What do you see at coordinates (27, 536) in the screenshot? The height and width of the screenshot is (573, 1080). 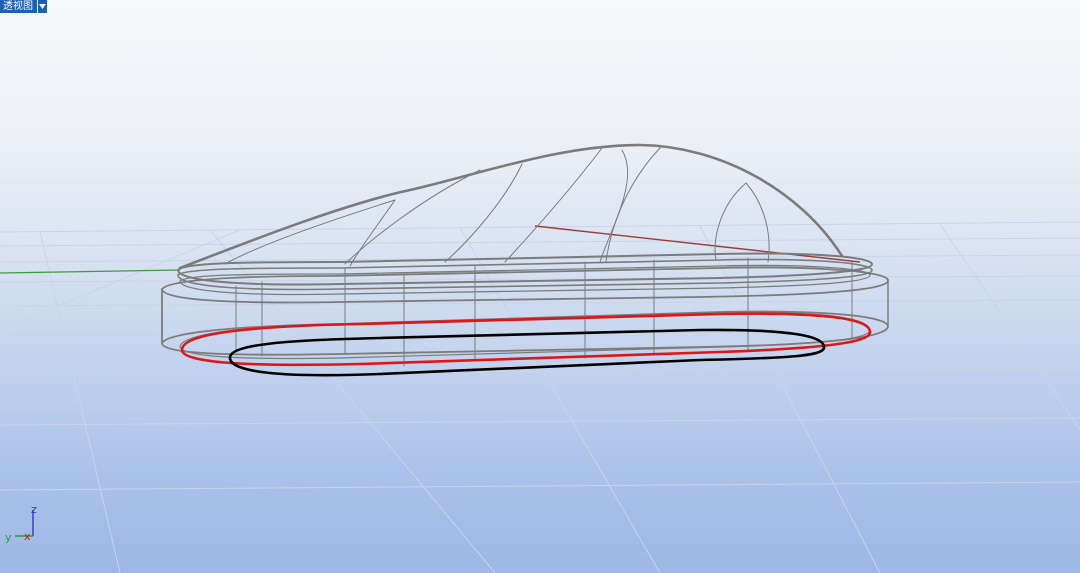 I see `axis-label-x: x` at bounding box center [27, 536].